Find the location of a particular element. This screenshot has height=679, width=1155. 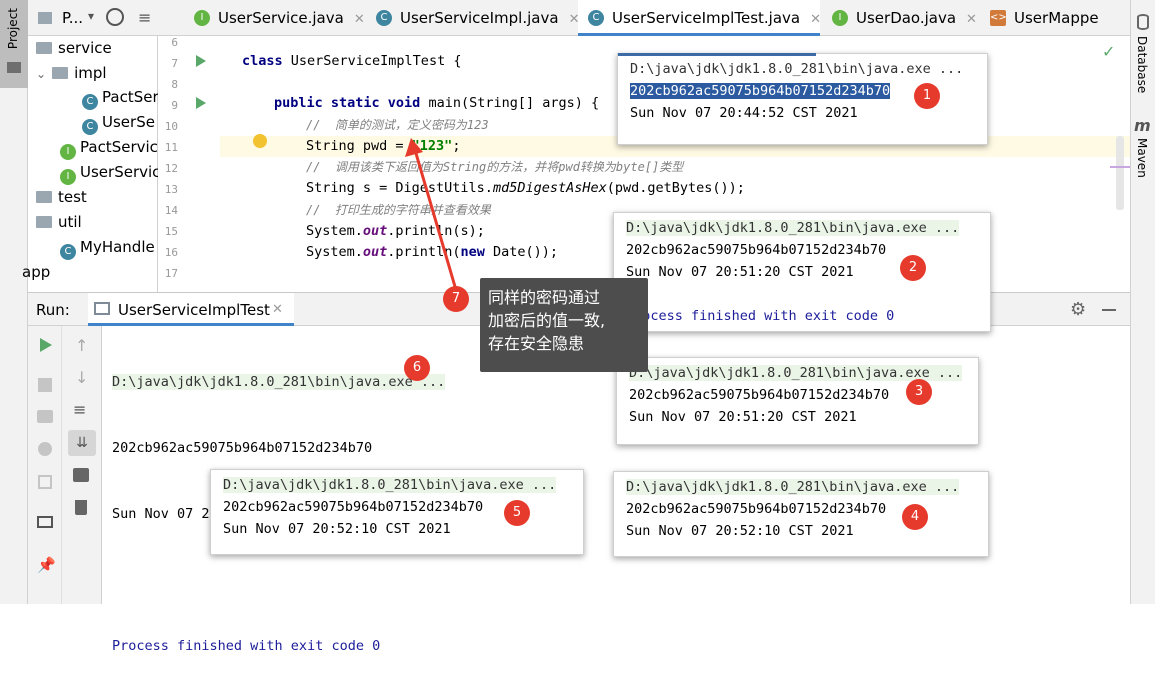

annotation-callout: 同样的密码通过 加密后的值一致, 存在安全隐患 is located at coordinates (564, 325).